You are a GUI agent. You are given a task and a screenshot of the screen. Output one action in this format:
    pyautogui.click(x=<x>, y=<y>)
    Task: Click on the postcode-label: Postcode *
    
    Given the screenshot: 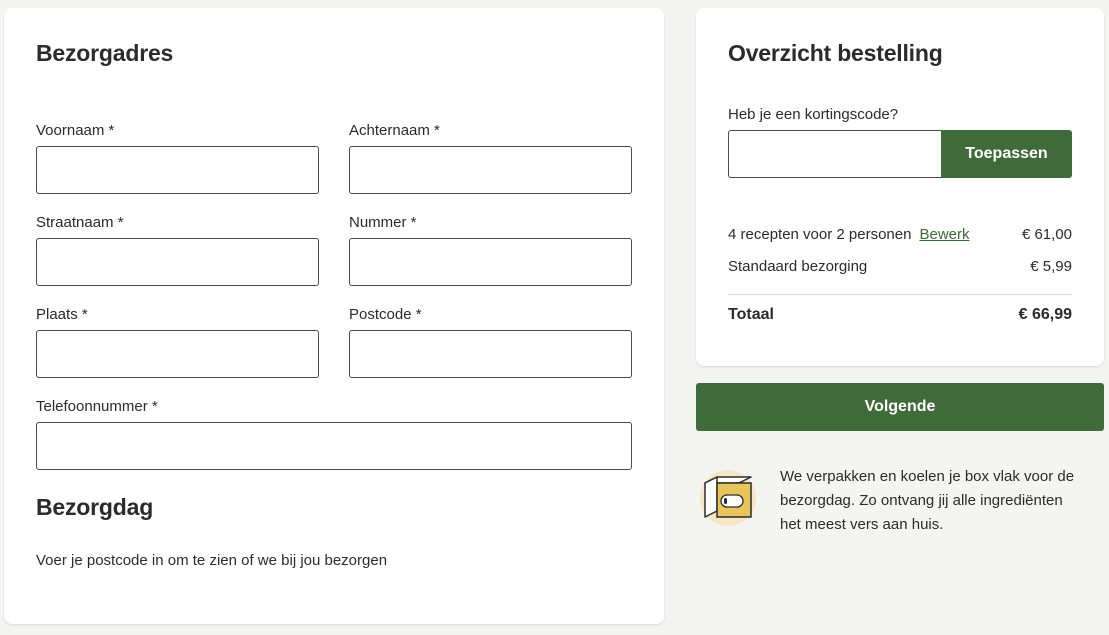 What is the action you would take?
    pyautogui.click(x=385, y=314)
    